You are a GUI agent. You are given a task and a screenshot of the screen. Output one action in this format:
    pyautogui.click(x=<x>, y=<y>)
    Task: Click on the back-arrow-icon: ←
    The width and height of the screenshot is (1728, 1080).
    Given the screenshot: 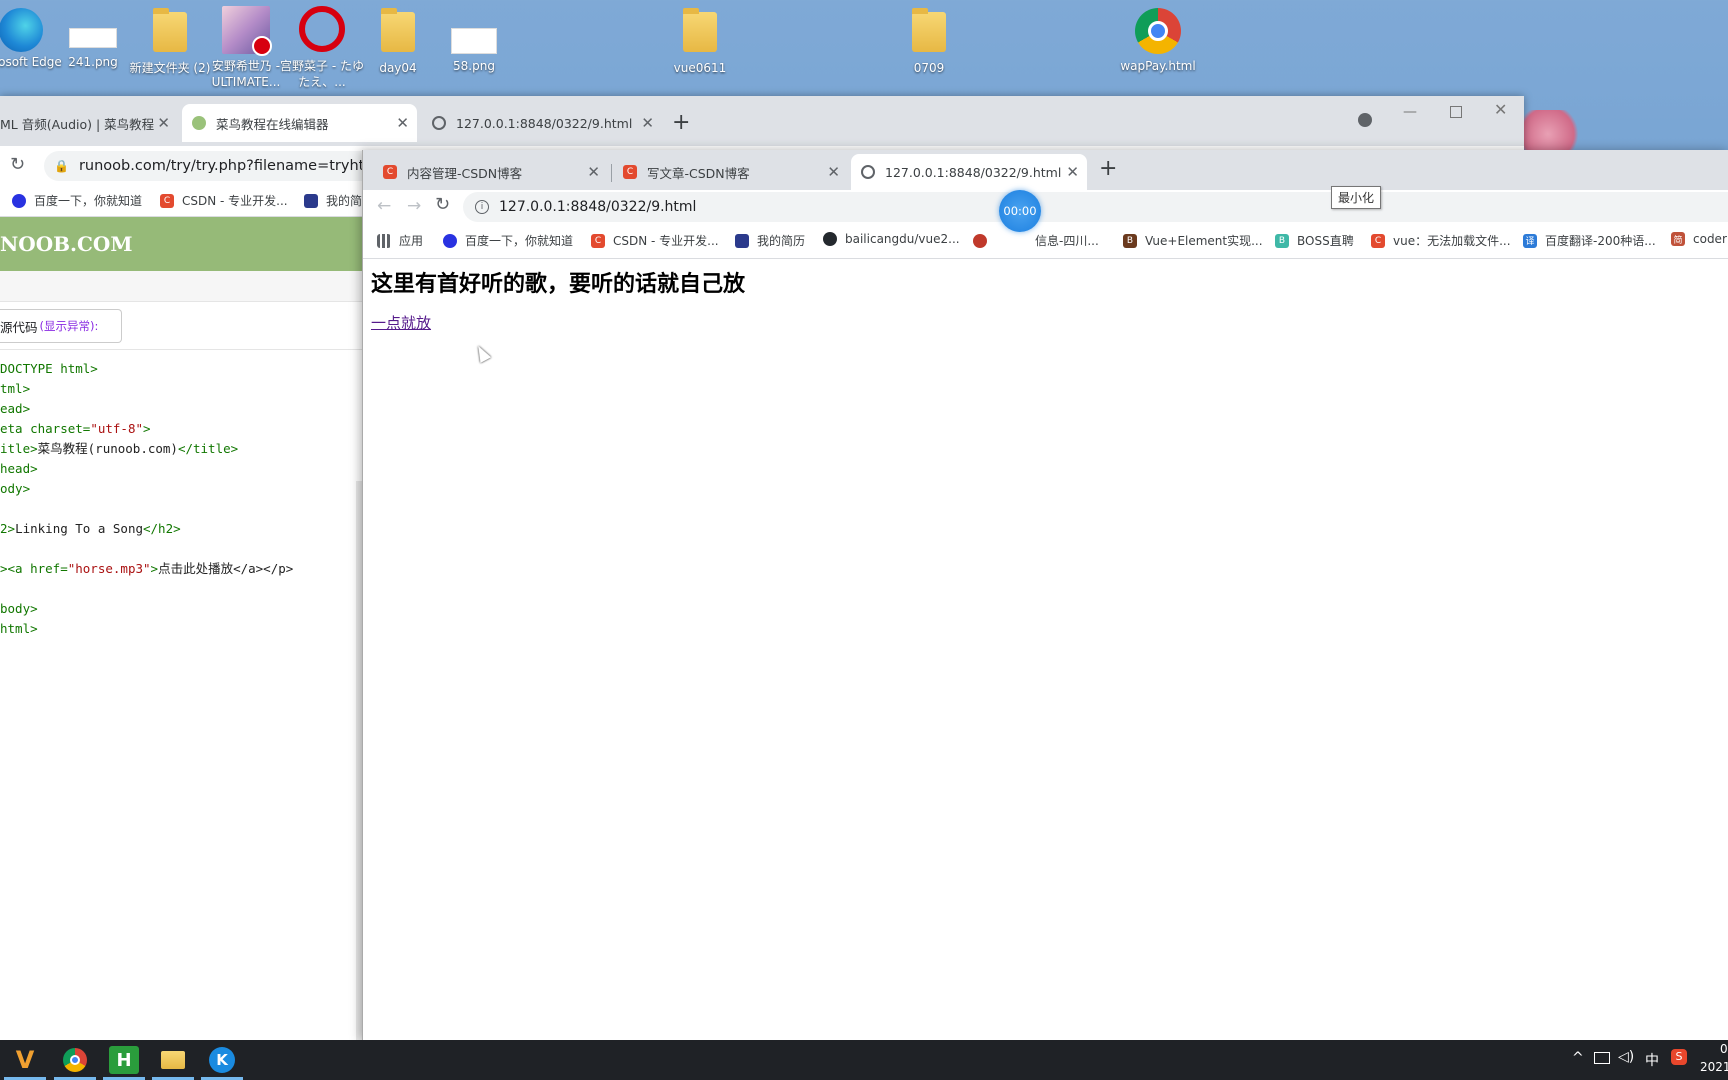 What is the action you would take?
    pyautogui.click(x=384, y=206)
    